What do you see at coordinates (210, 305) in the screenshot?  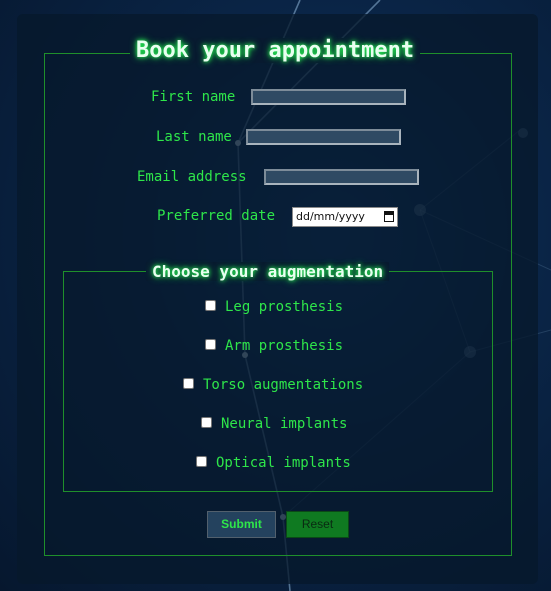 I see `leg-prosthesis-checkbox` at bounding box center [210, 305].